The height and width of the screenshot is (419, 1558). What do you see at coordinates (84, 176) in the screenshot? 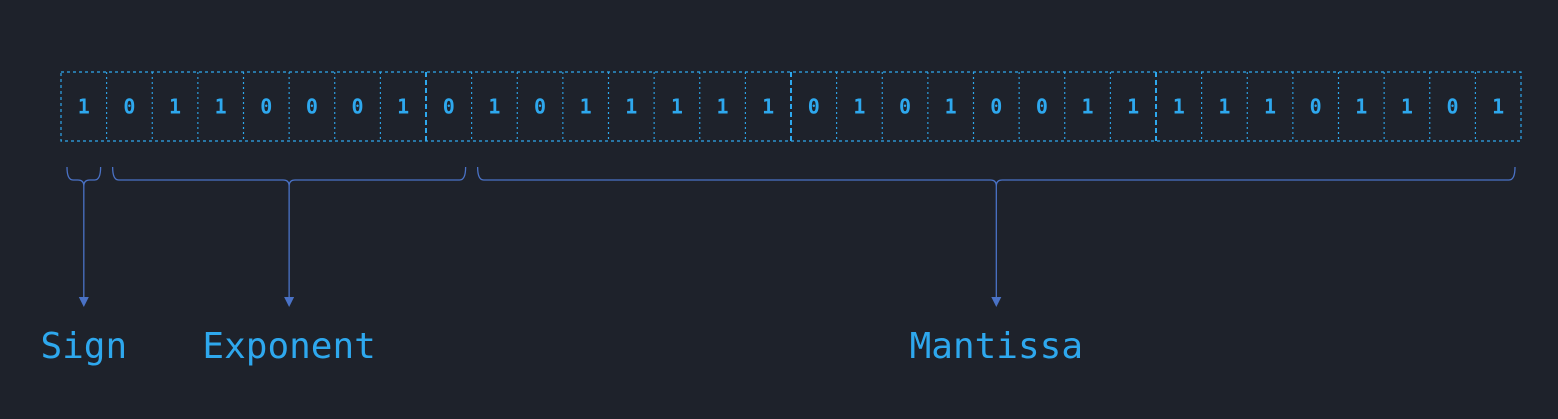
I see `bracket-sign` at bounding box center [84, 176].